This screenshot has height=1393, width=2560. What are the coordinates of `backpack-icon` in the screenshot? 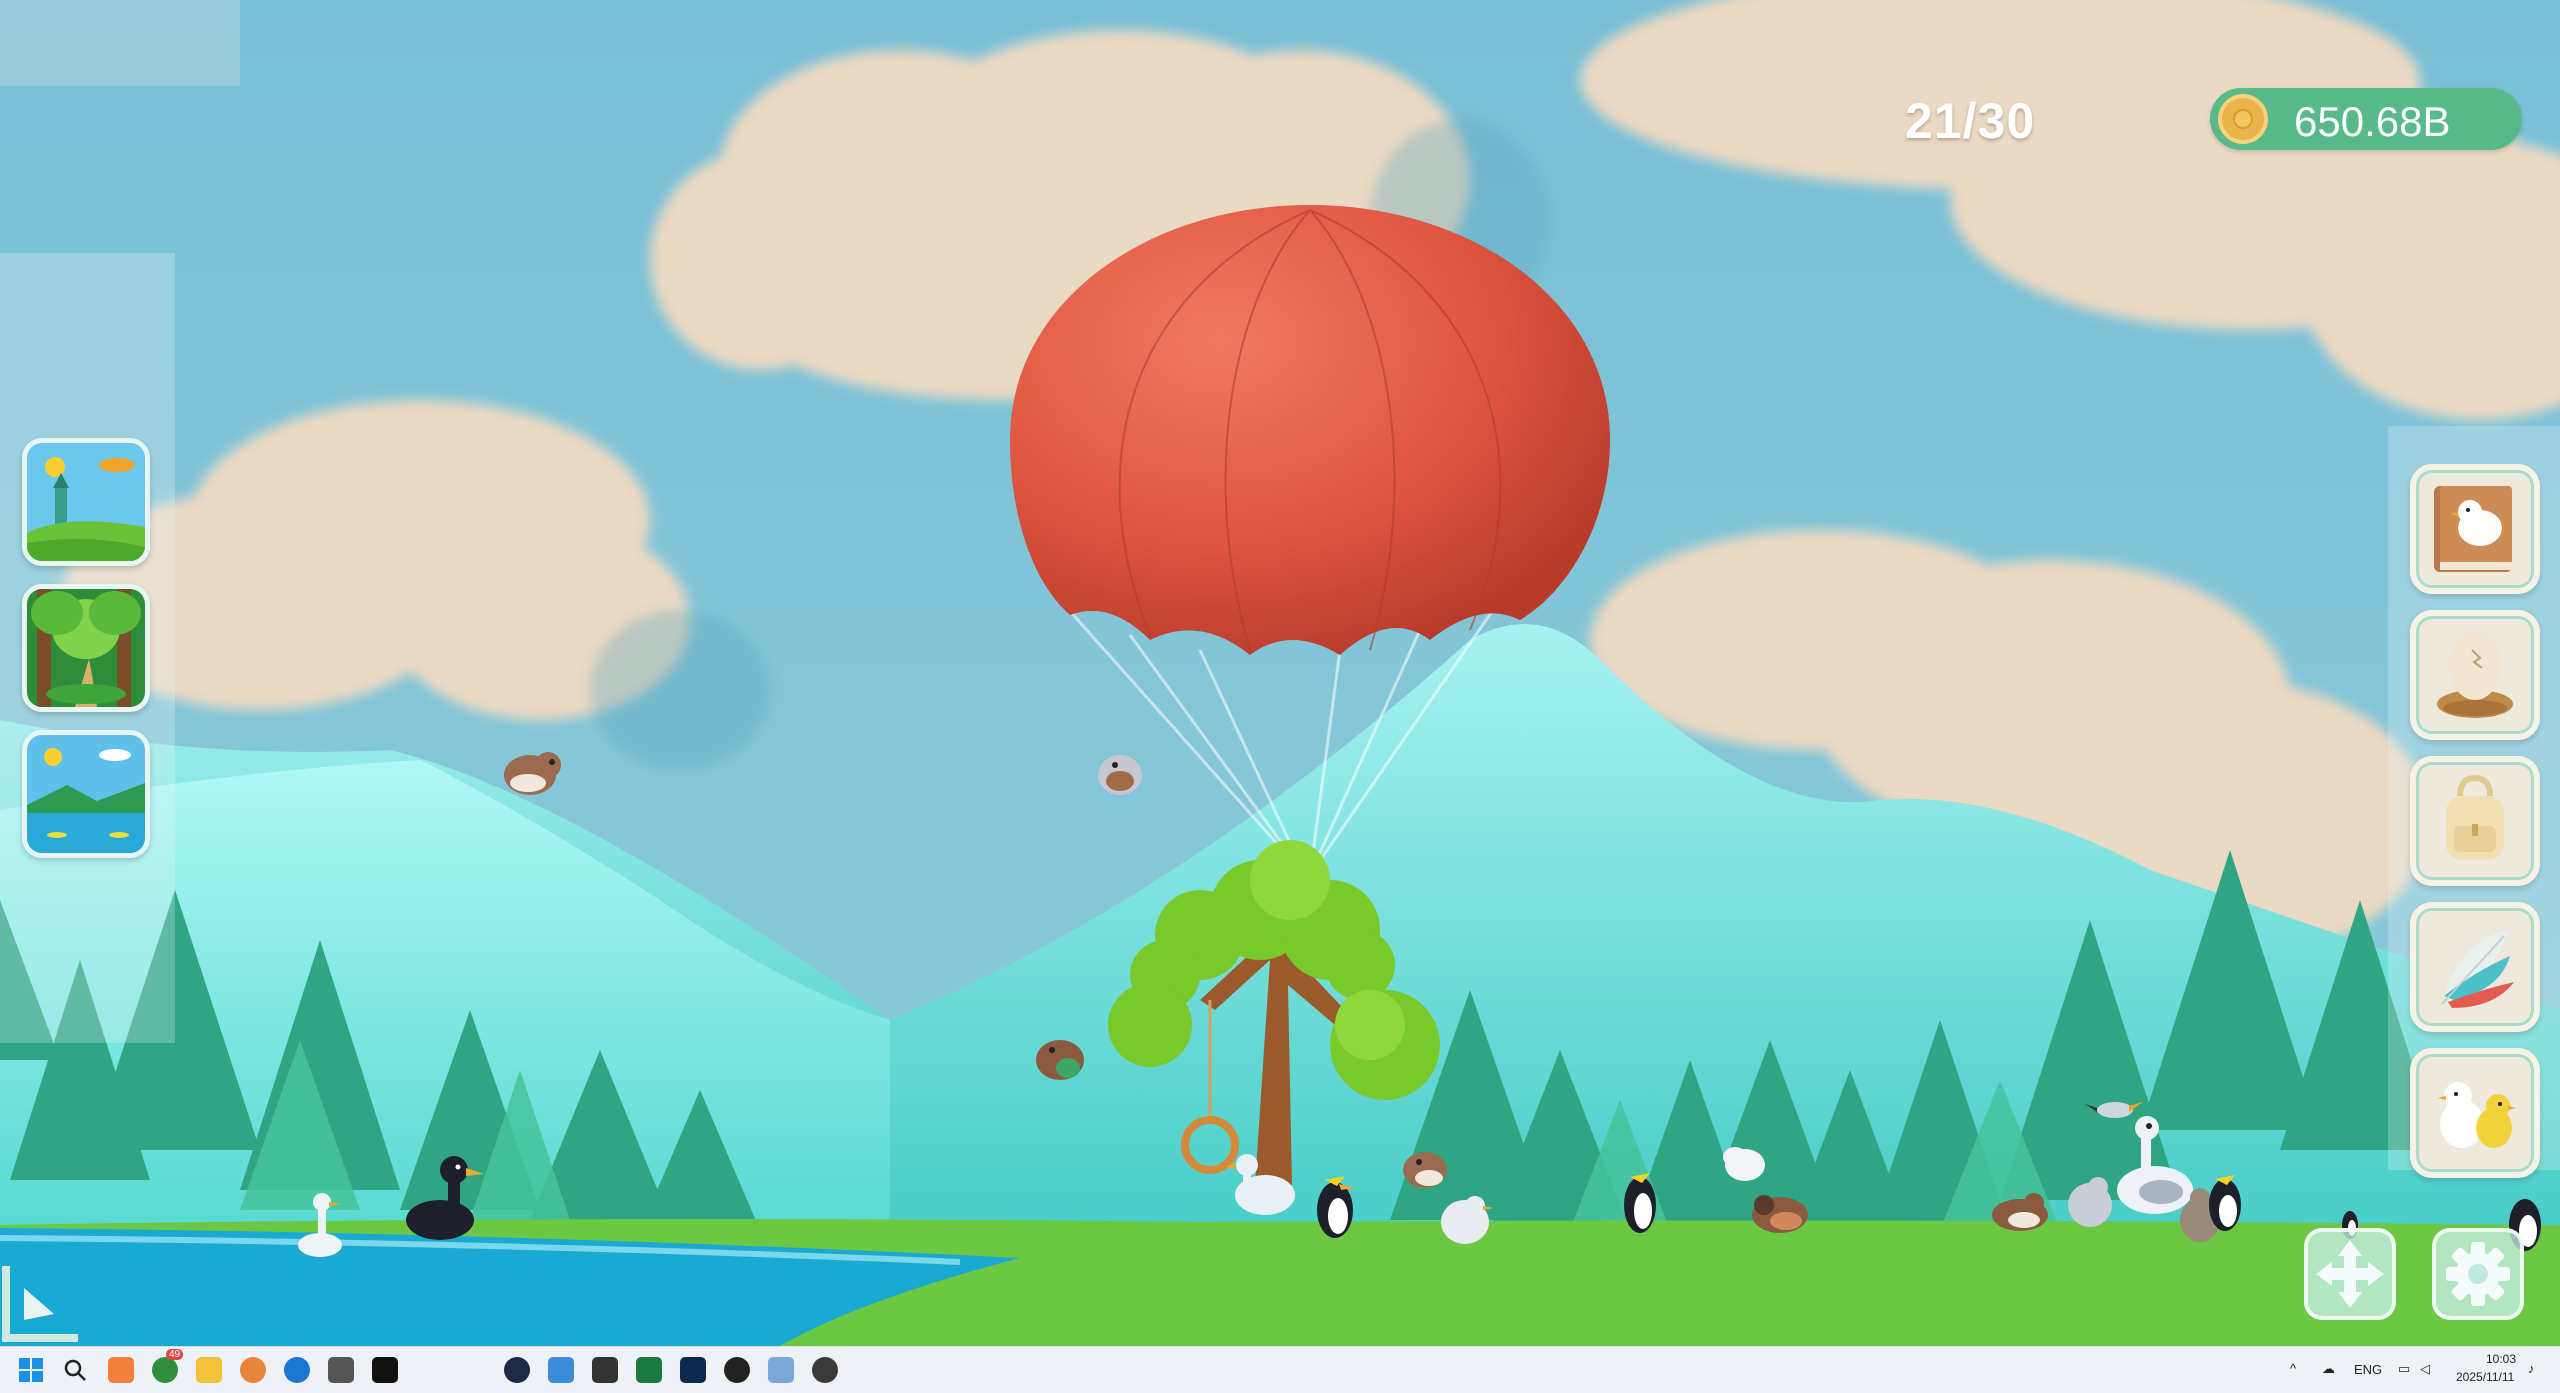 It's located at (2475, 817).